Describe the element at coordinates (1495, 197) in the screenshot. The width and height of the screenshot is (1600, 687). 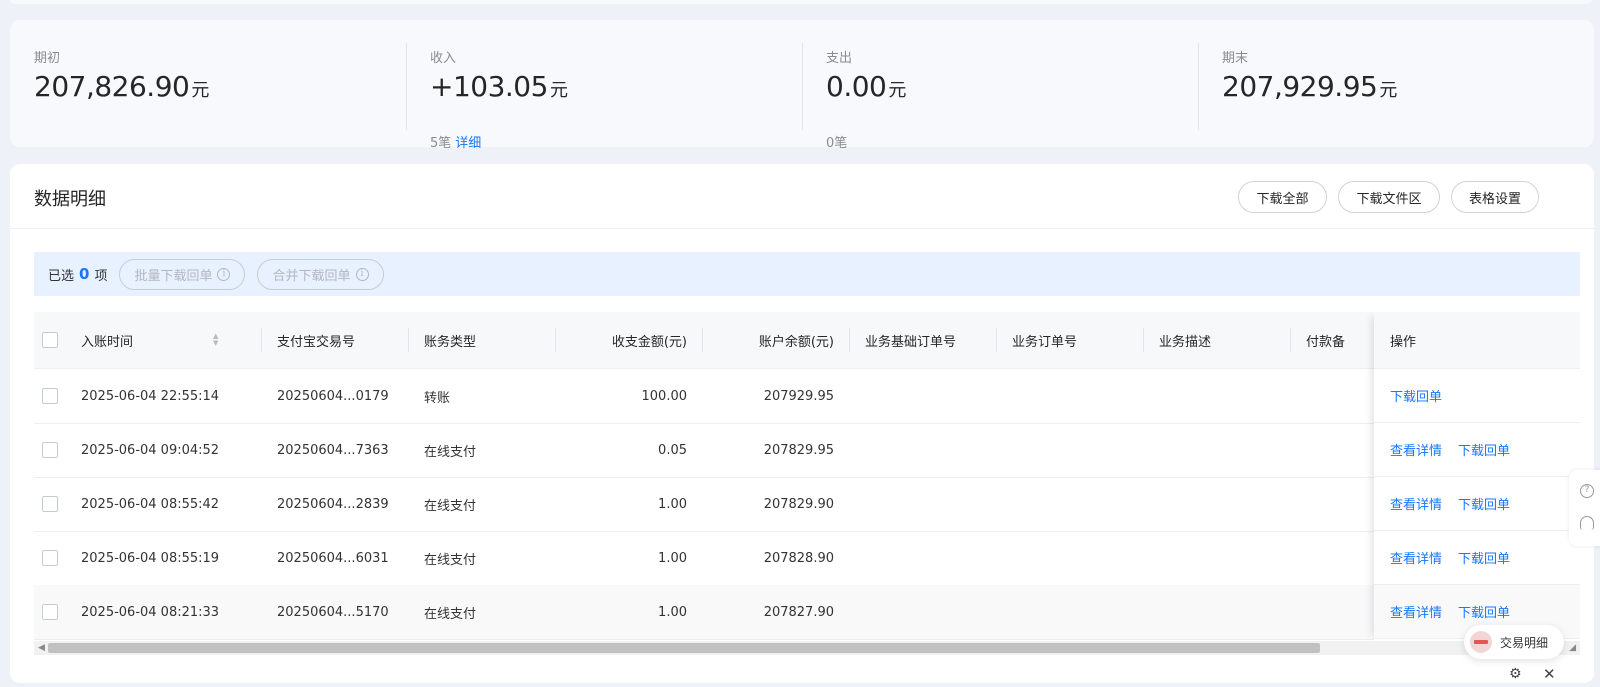
I see `table-settings-button: 表格设置` at that location.